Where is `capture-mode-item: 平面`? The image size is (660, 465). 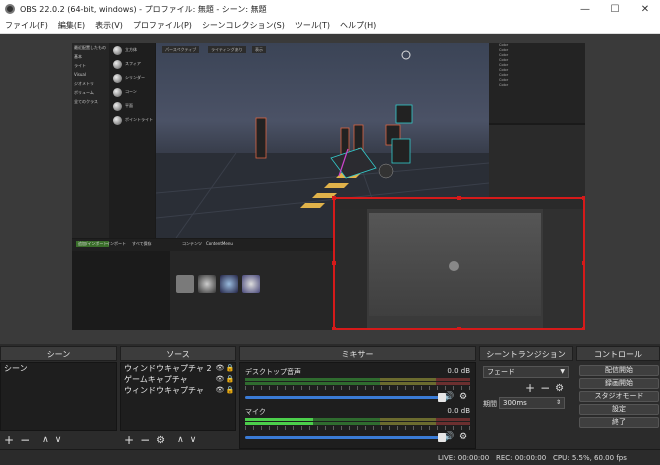 capture-mode-item: 平面 is located at coordinates (132, 106).